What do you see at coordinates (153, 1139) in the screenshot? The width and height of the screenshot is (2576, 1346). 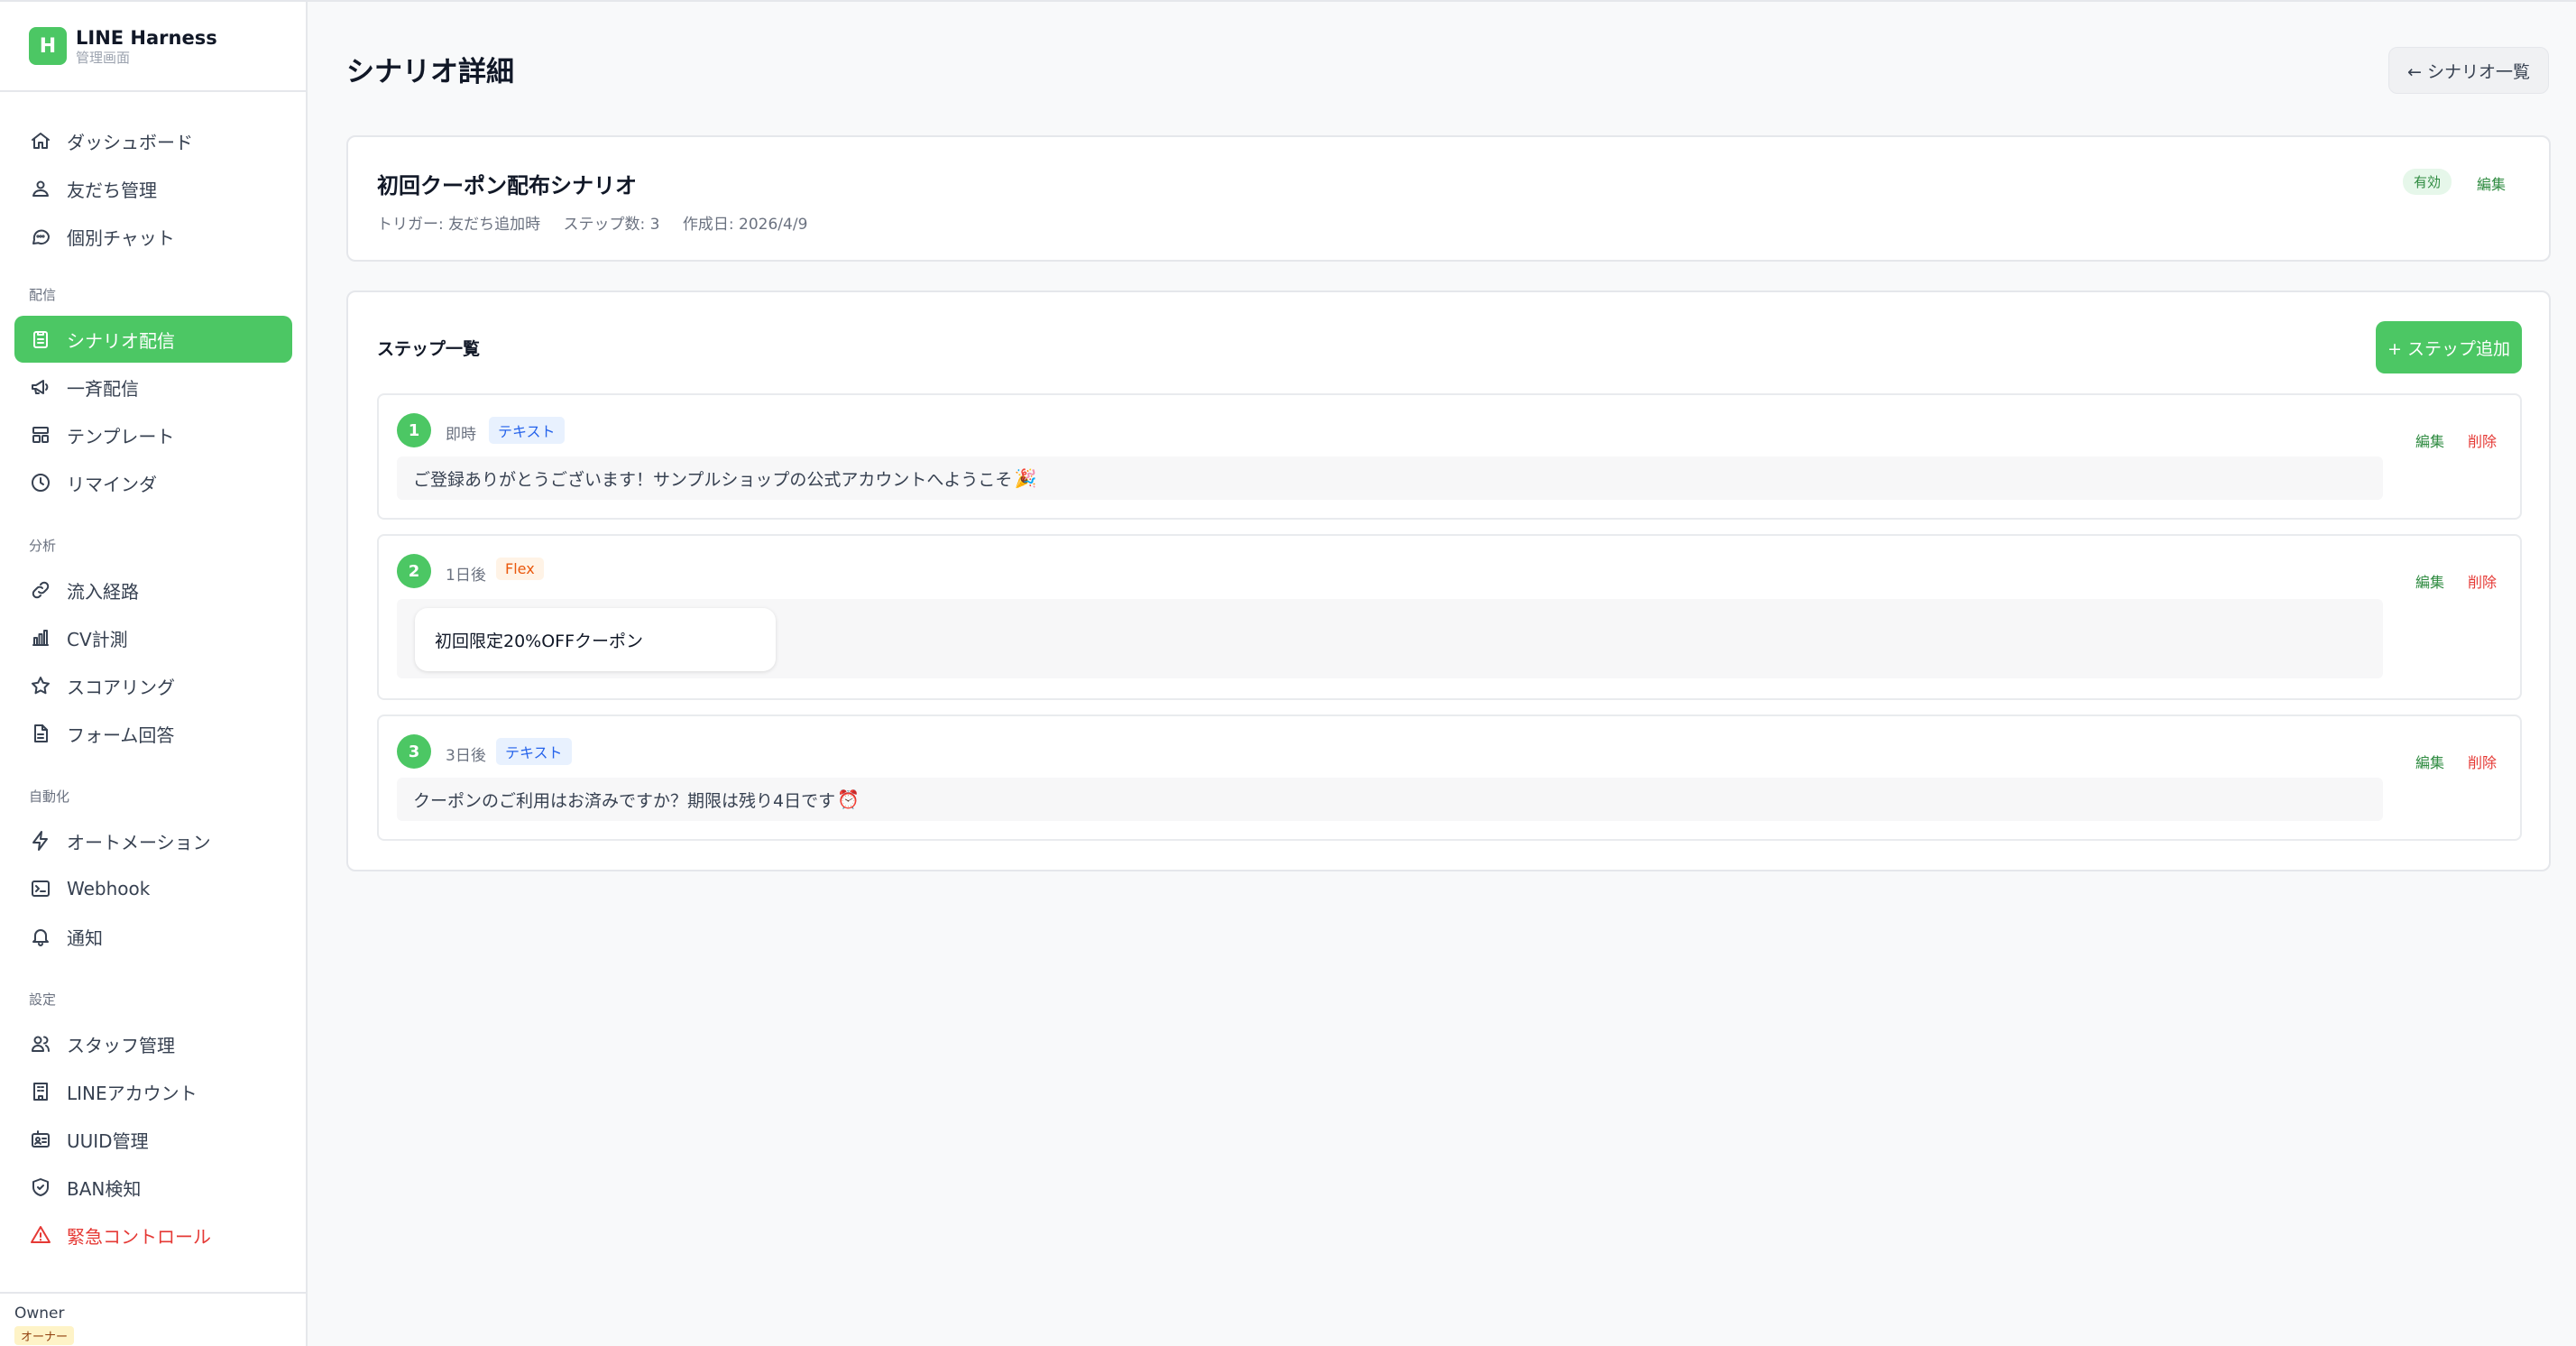 I see `sidebar-item-uuid: UUID管理` at bounding box center [153, 1139].